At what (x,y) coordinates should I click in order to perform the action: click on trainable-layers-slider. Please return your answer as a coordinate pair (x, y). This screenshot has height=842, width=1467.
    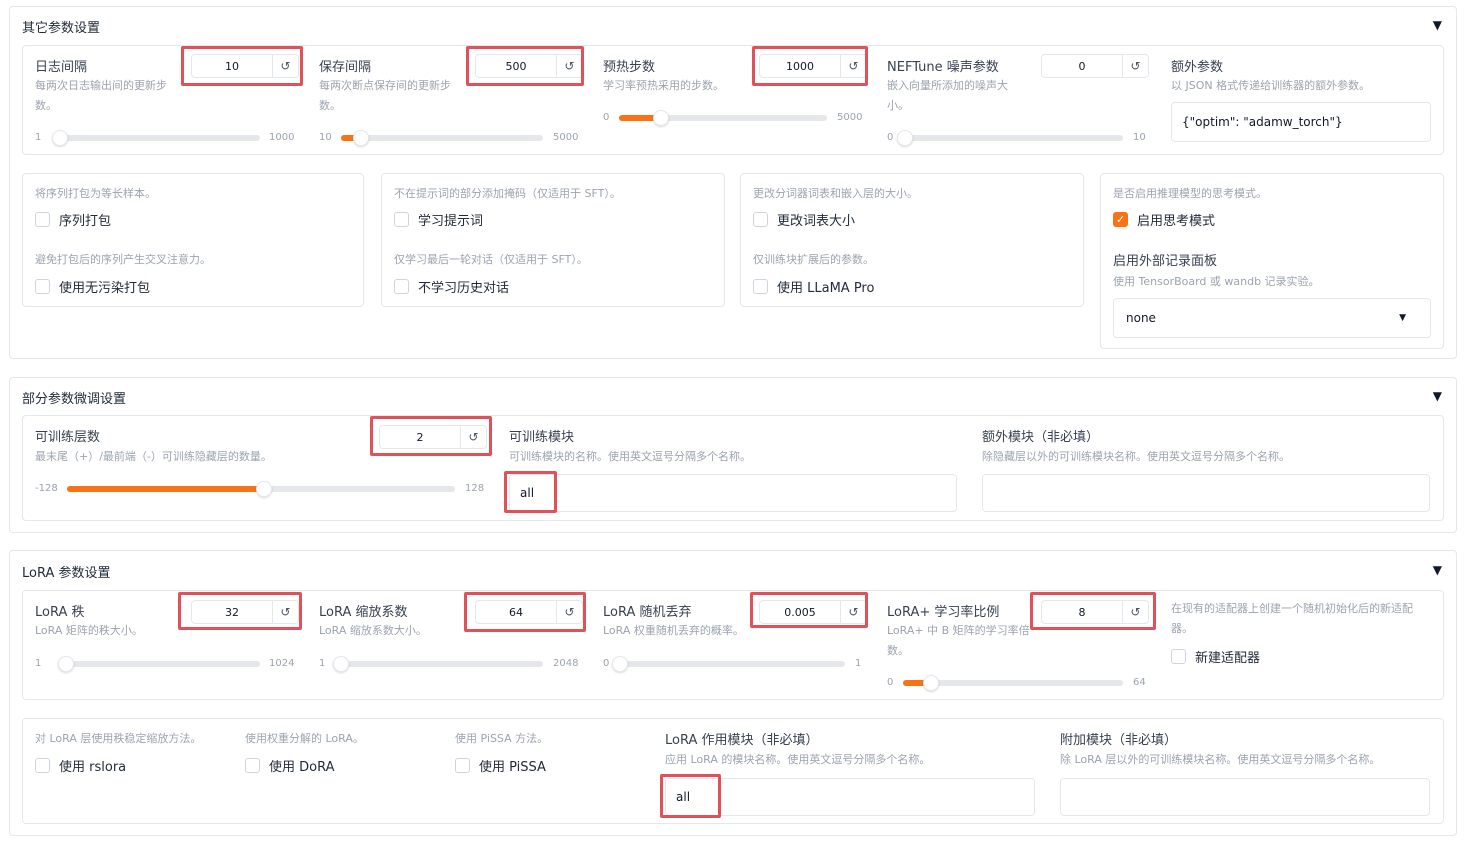
    Looking at the image, I should click on (261, 489).